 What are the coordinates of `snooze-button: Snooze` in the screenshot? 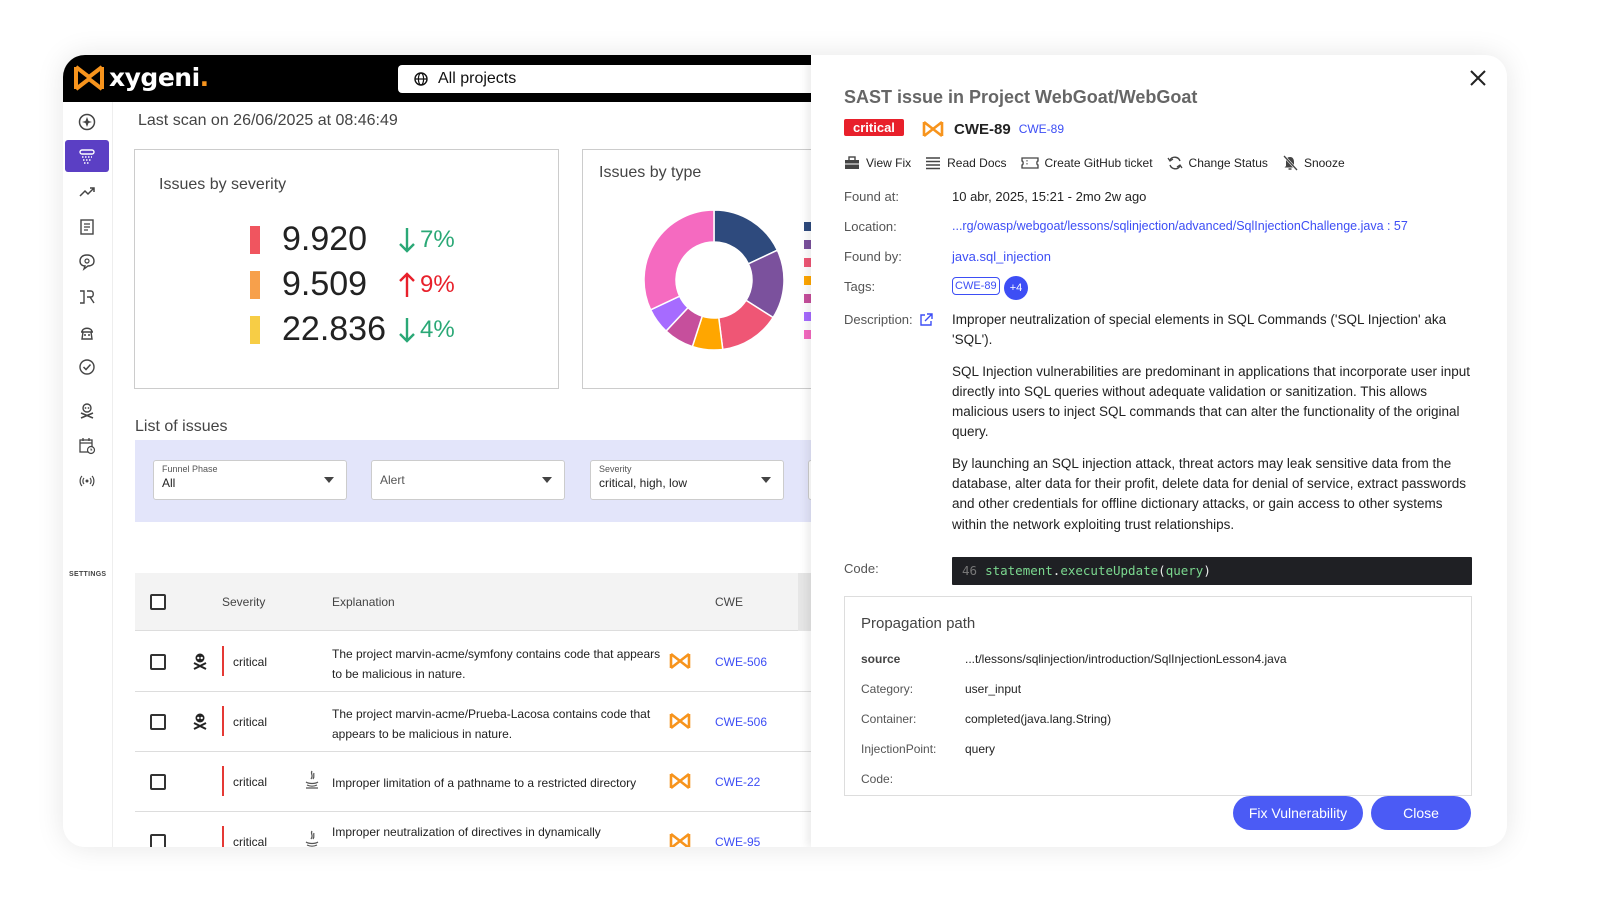 It's located at (1313, 163).